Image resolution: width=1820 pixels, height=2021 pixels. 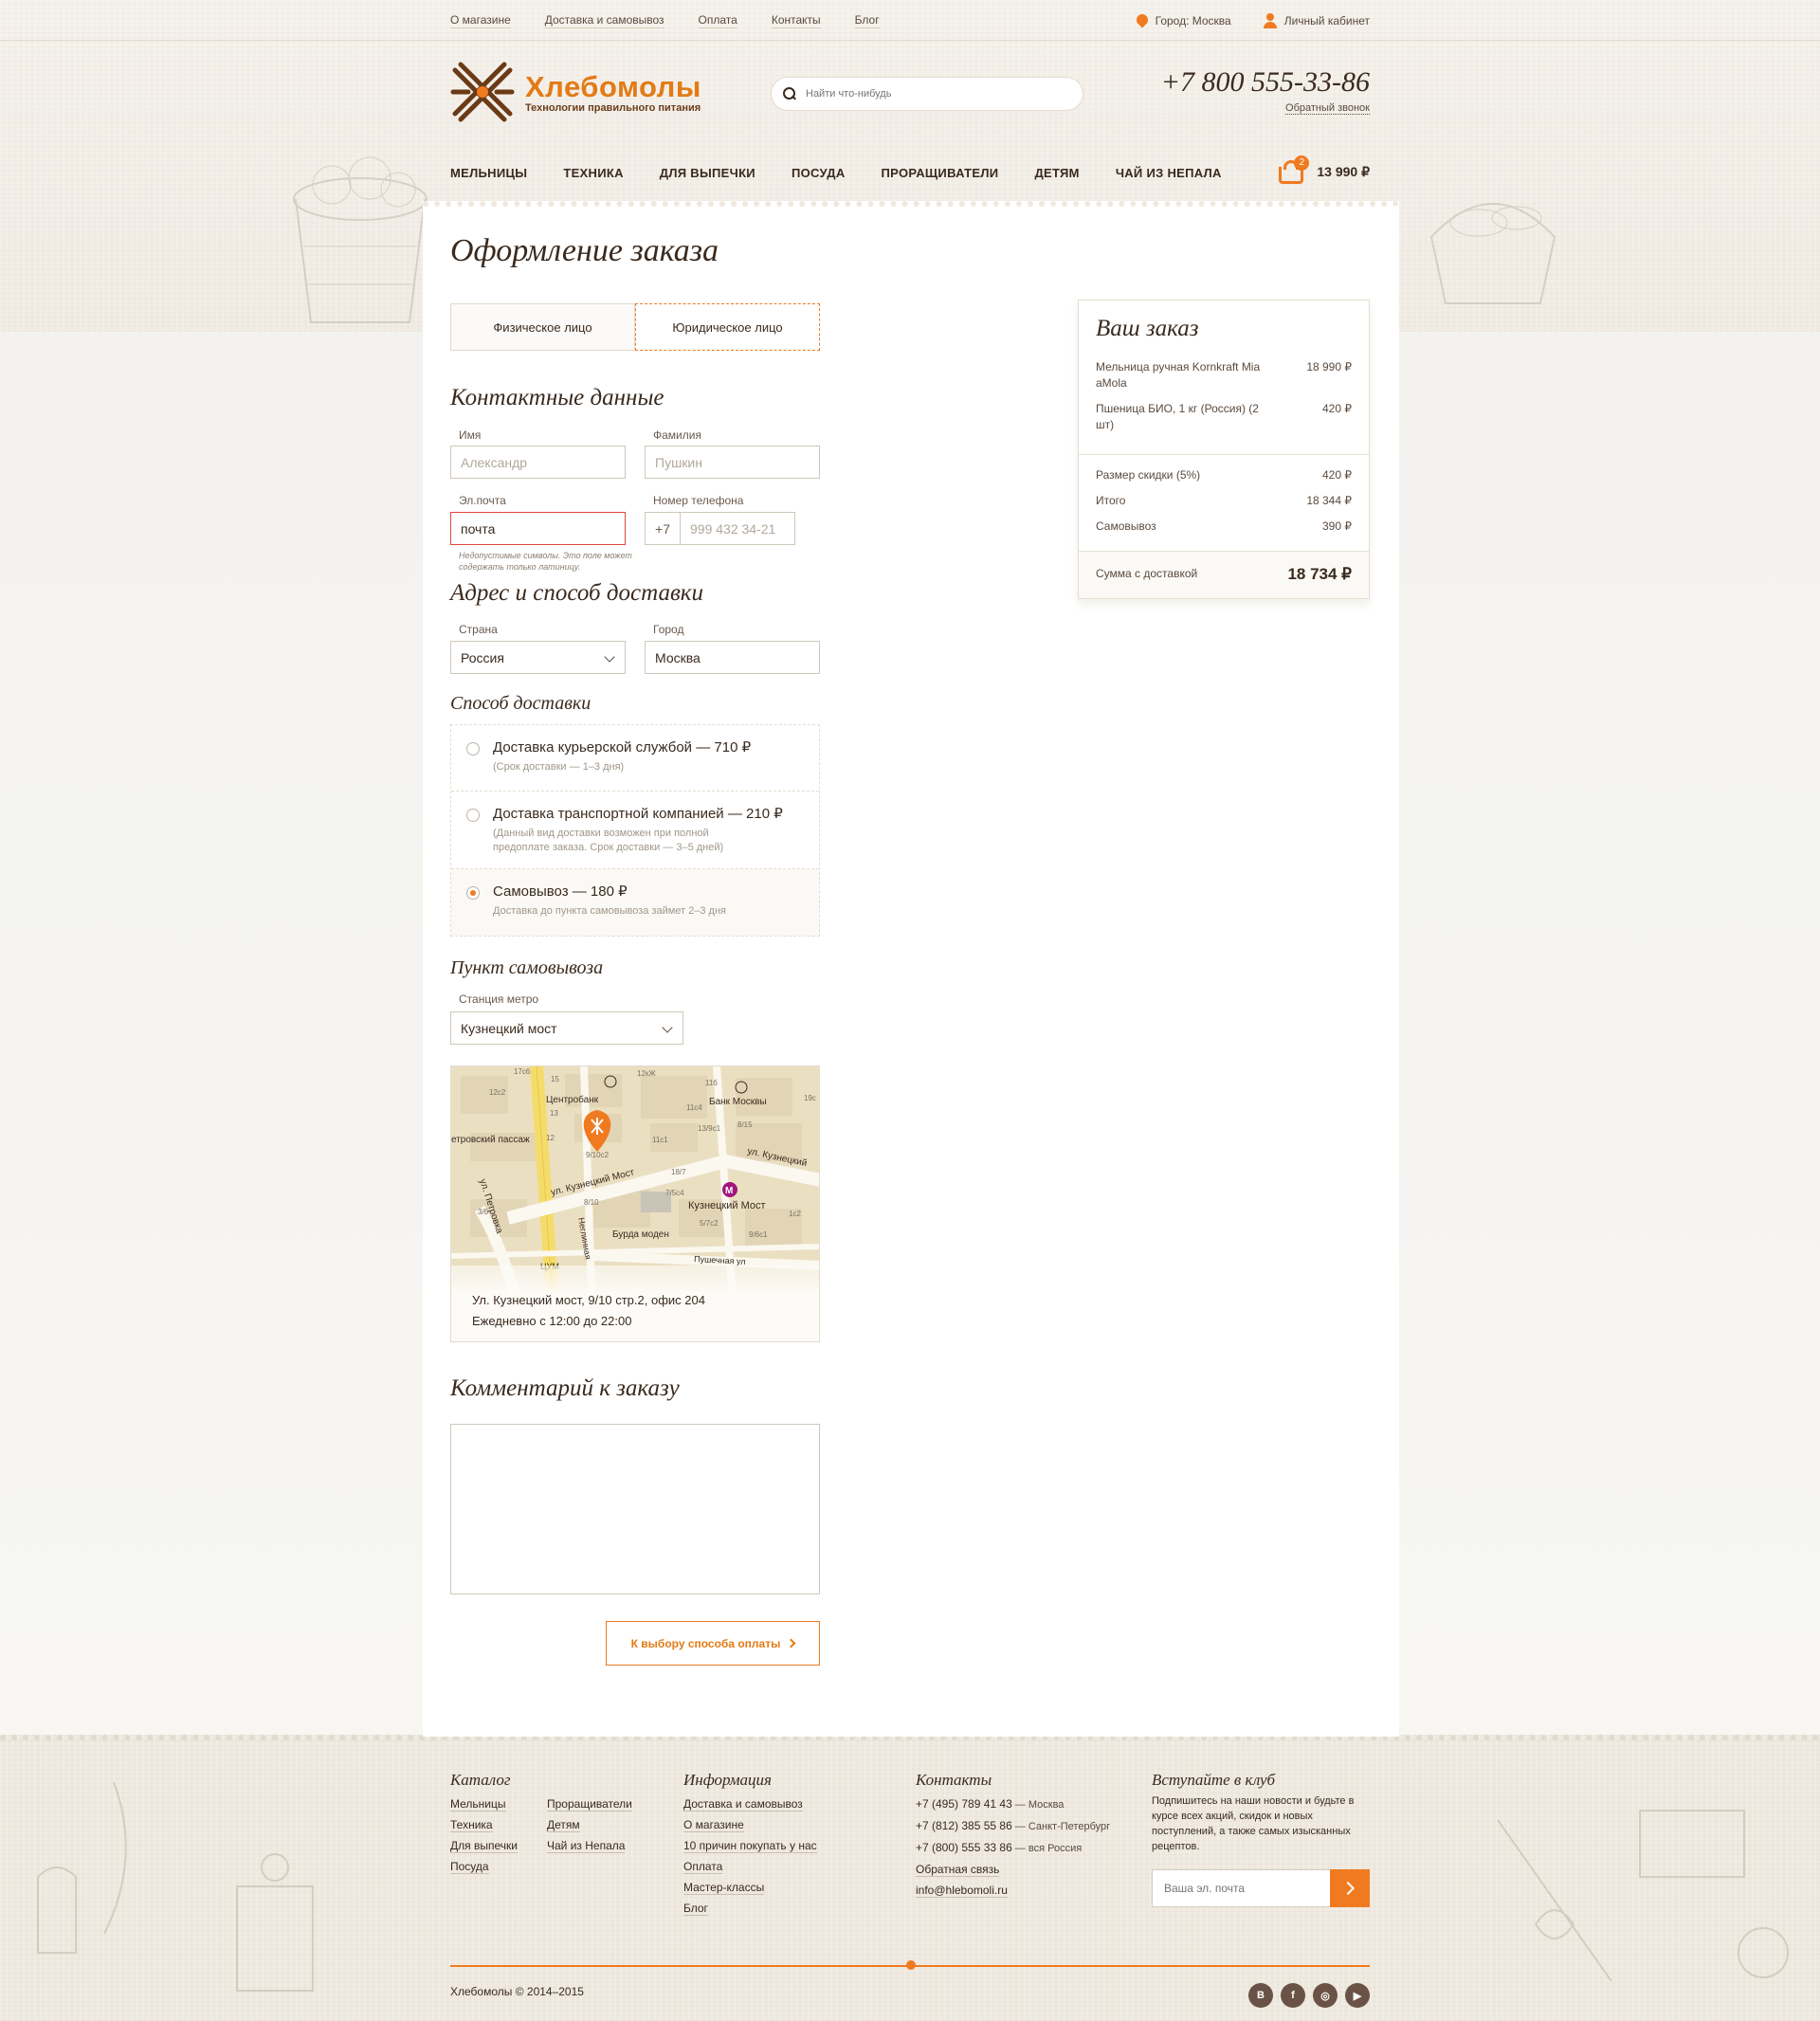 I want to click on order-summary-title: Ваш заказ, so click(x=1147, y=328).